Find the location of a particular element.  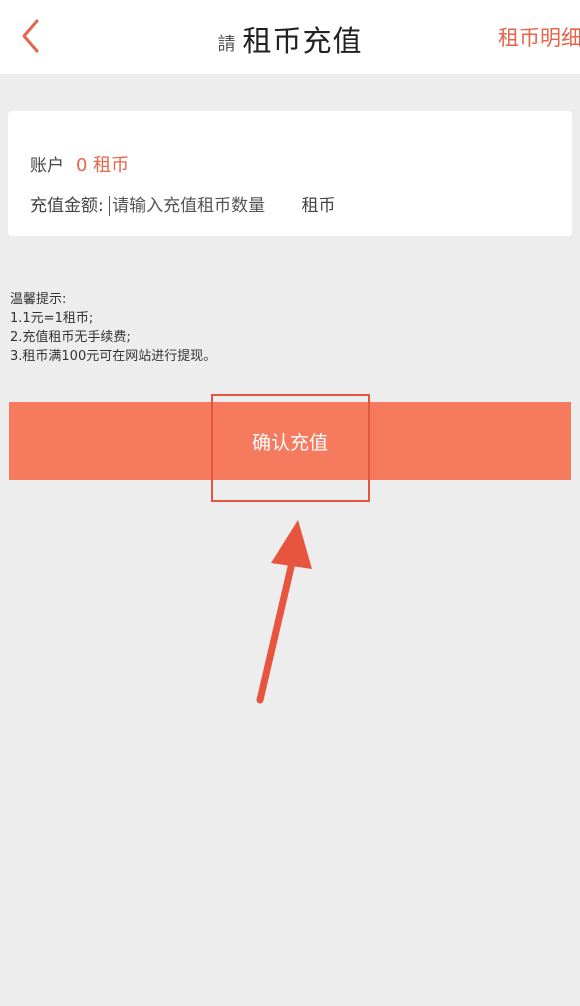

account-balance: 0 租币 is located at coordinates (103, 165).